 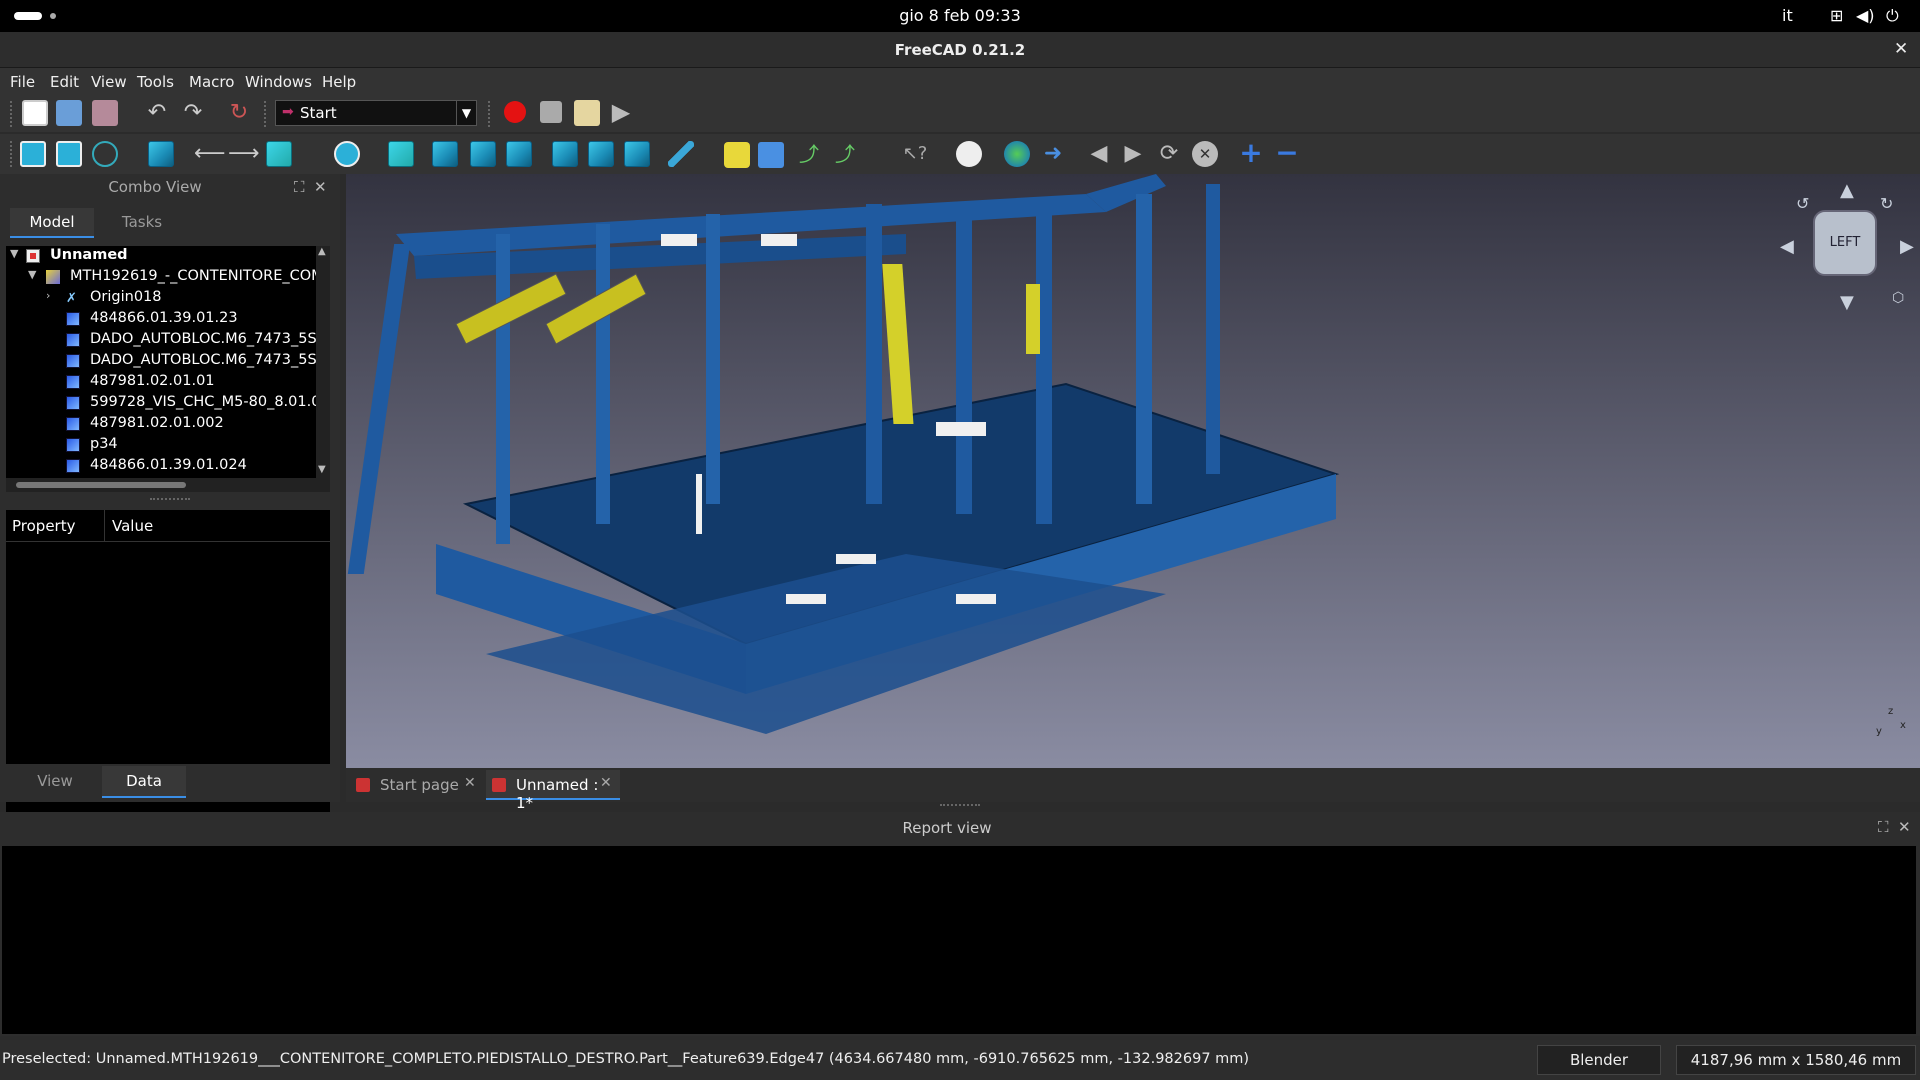 I want to click on window-close-button: ✕, so click(x=1901, y=49).